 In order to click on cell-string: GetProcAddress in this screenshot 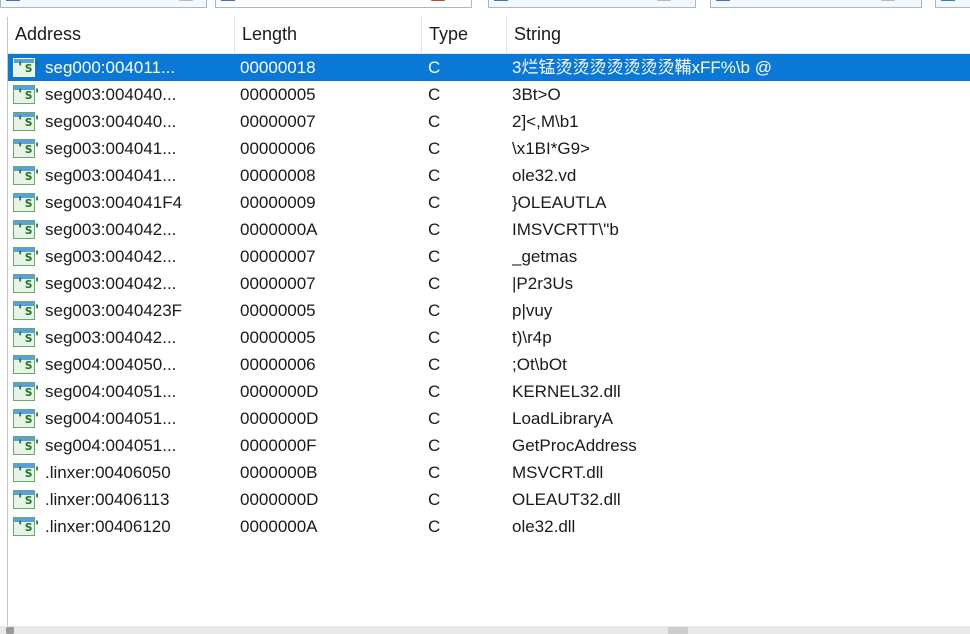, I will do `click(574, 445)`.